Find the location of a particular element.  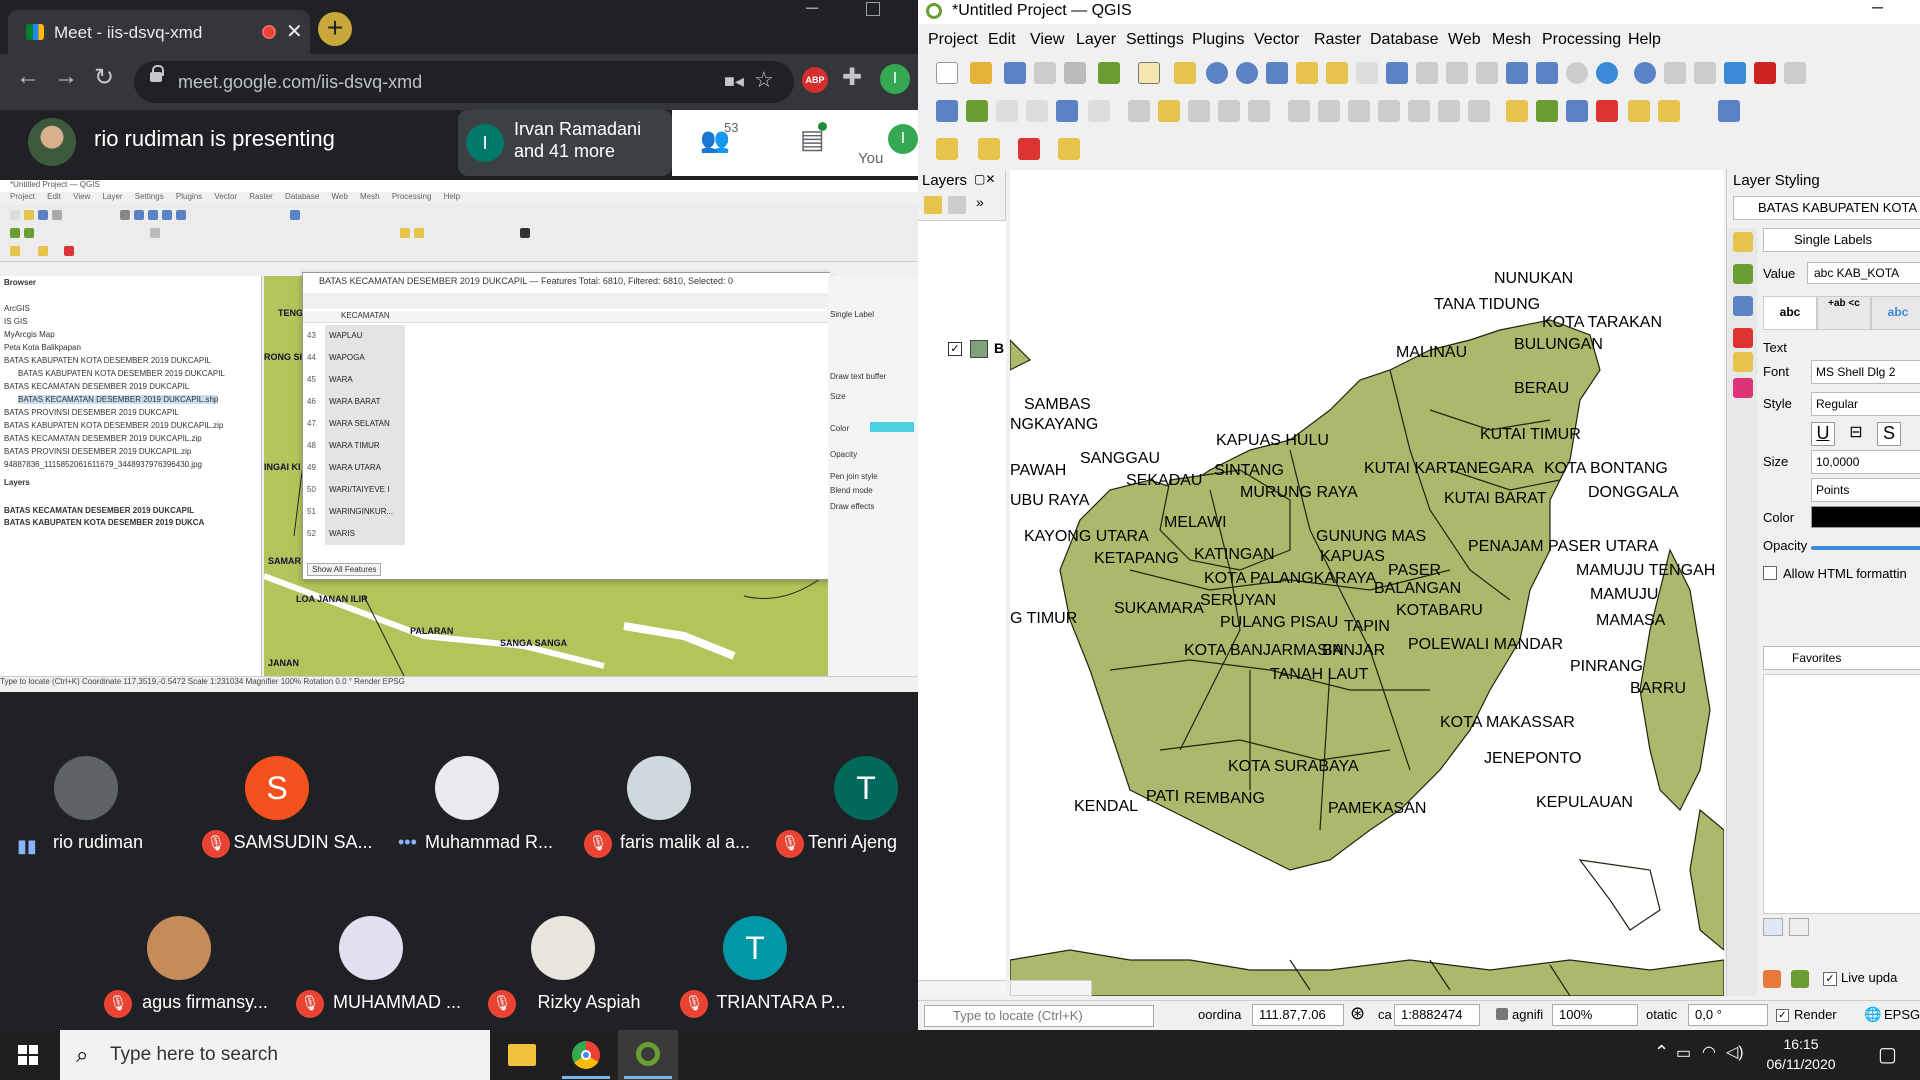

tab-text: abc is located at coordinates (1790, 313).